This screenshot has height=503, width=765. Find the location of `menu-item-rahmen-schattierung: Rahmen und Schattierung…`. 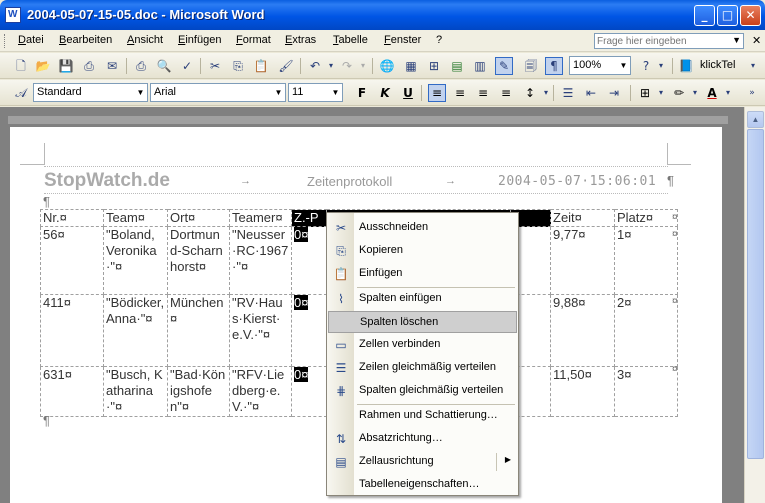

menu-item-rahmen-schattierung: Rahmen und Schattierung… is located at coordinates (422, 416).